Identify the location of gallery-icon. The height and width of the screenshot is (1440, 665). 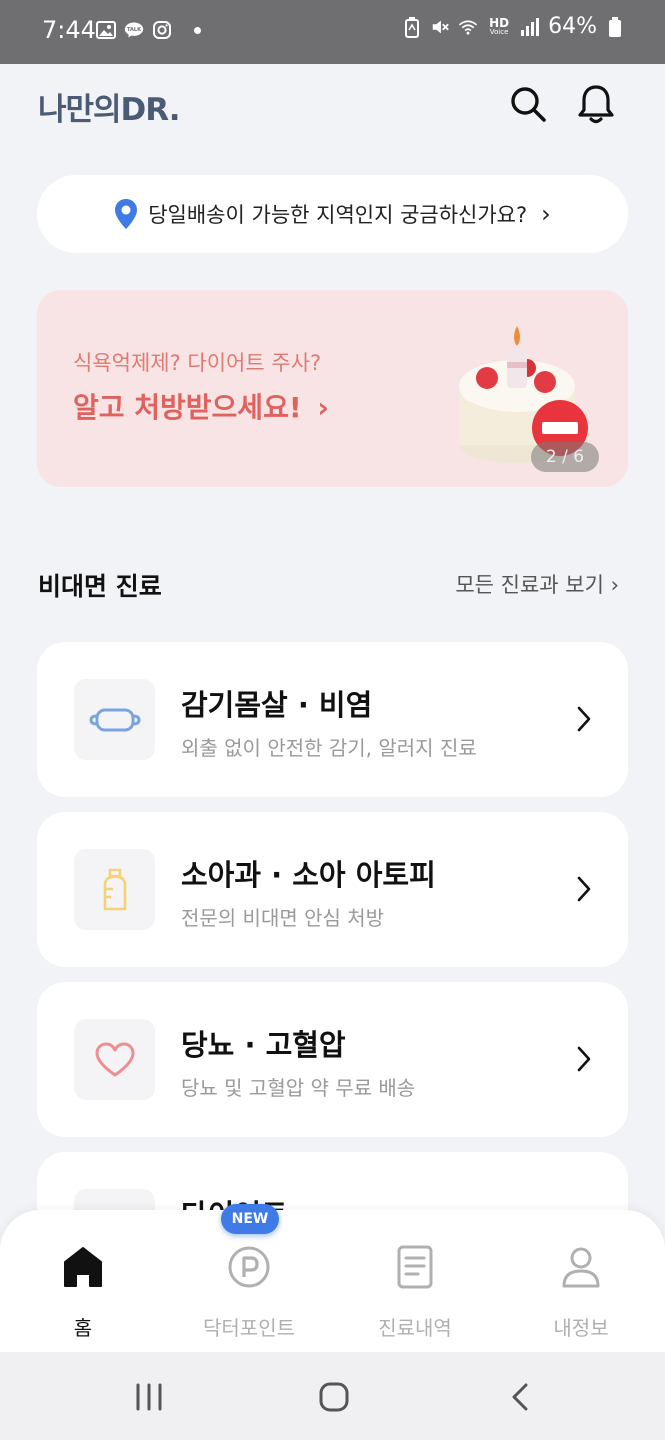
(106, 30).